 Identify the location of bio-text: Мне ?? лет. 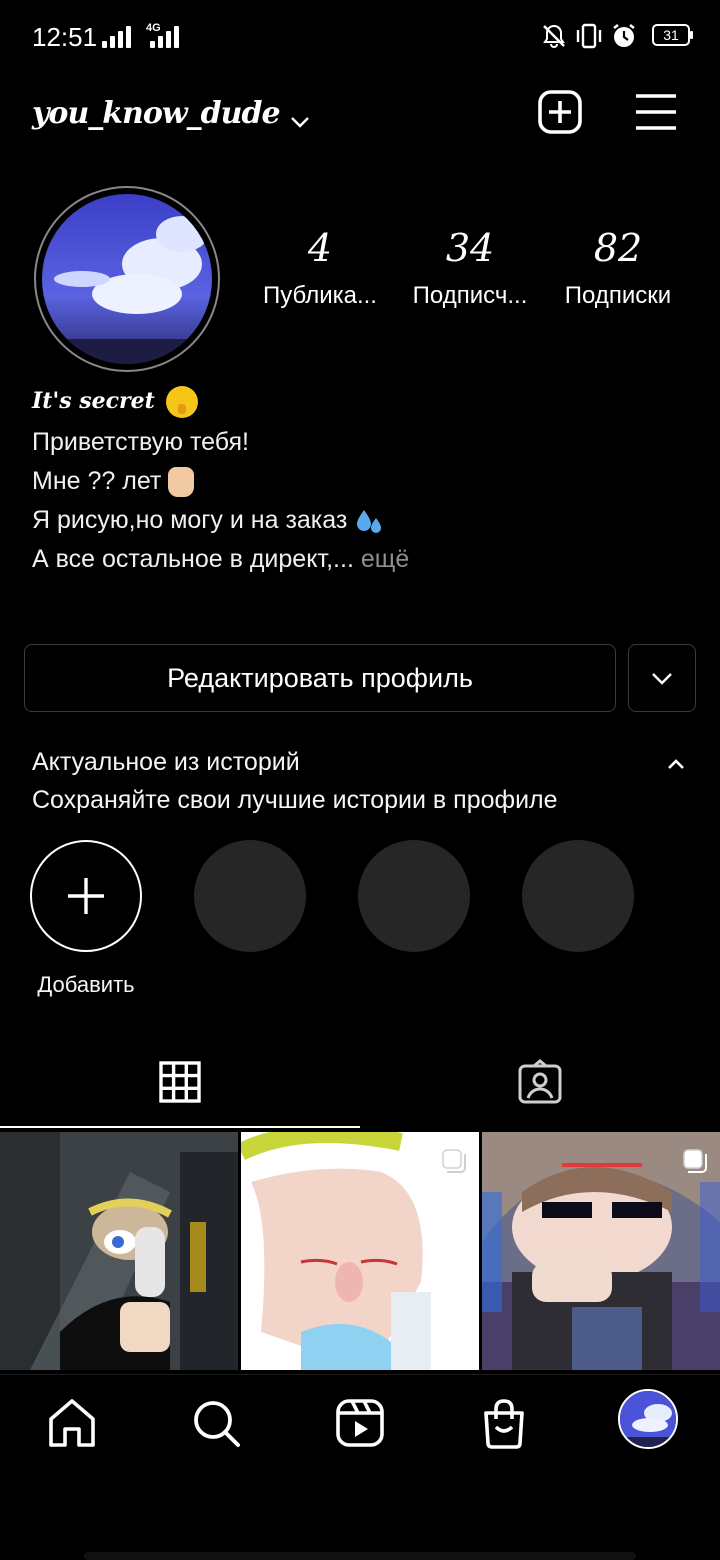
(97, 481).